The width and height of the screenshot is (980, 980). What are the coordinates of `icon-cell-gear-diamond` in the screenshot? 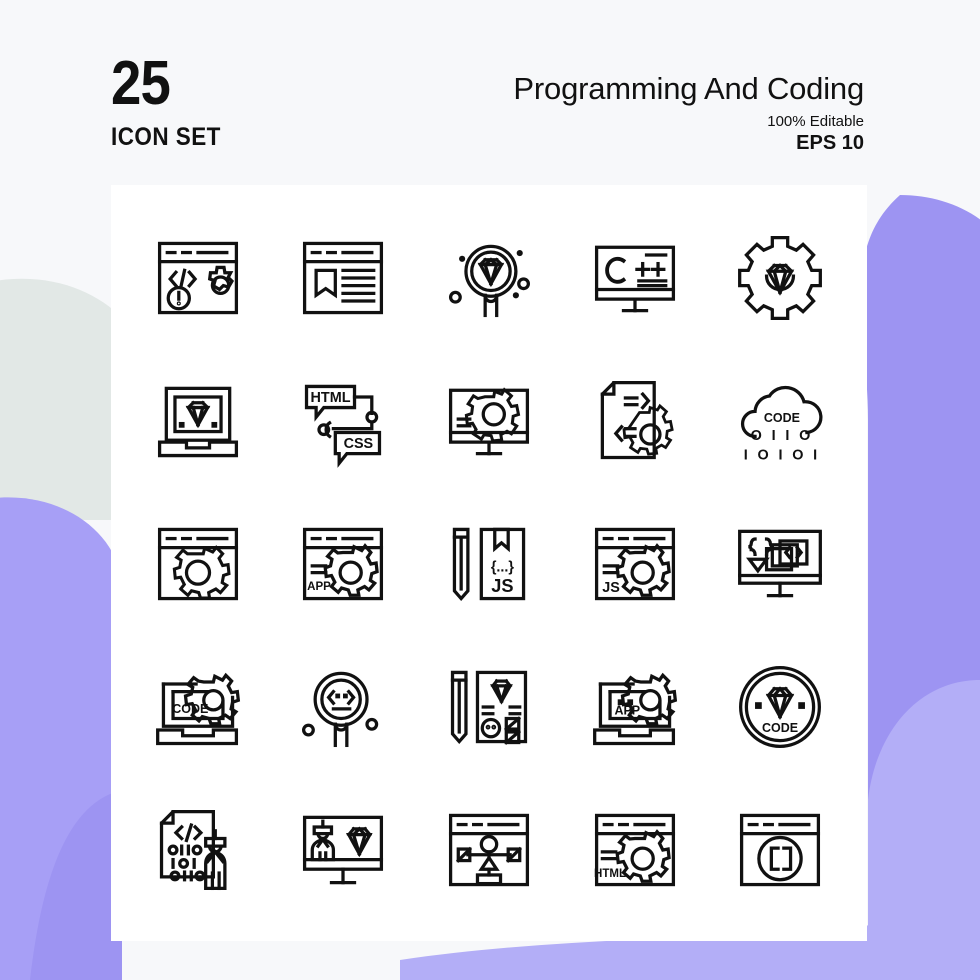 It's located at (780, 278).